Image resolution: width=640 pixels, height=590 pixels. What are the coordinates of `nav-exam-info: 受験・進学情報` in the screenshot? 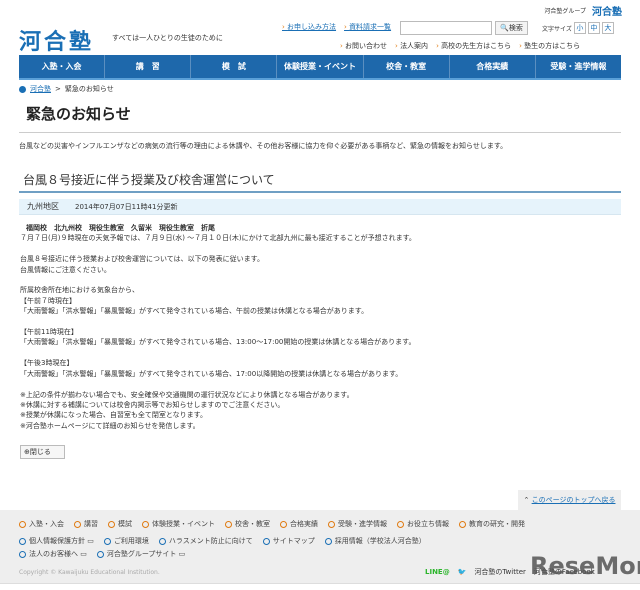 It's located at (578, 66).